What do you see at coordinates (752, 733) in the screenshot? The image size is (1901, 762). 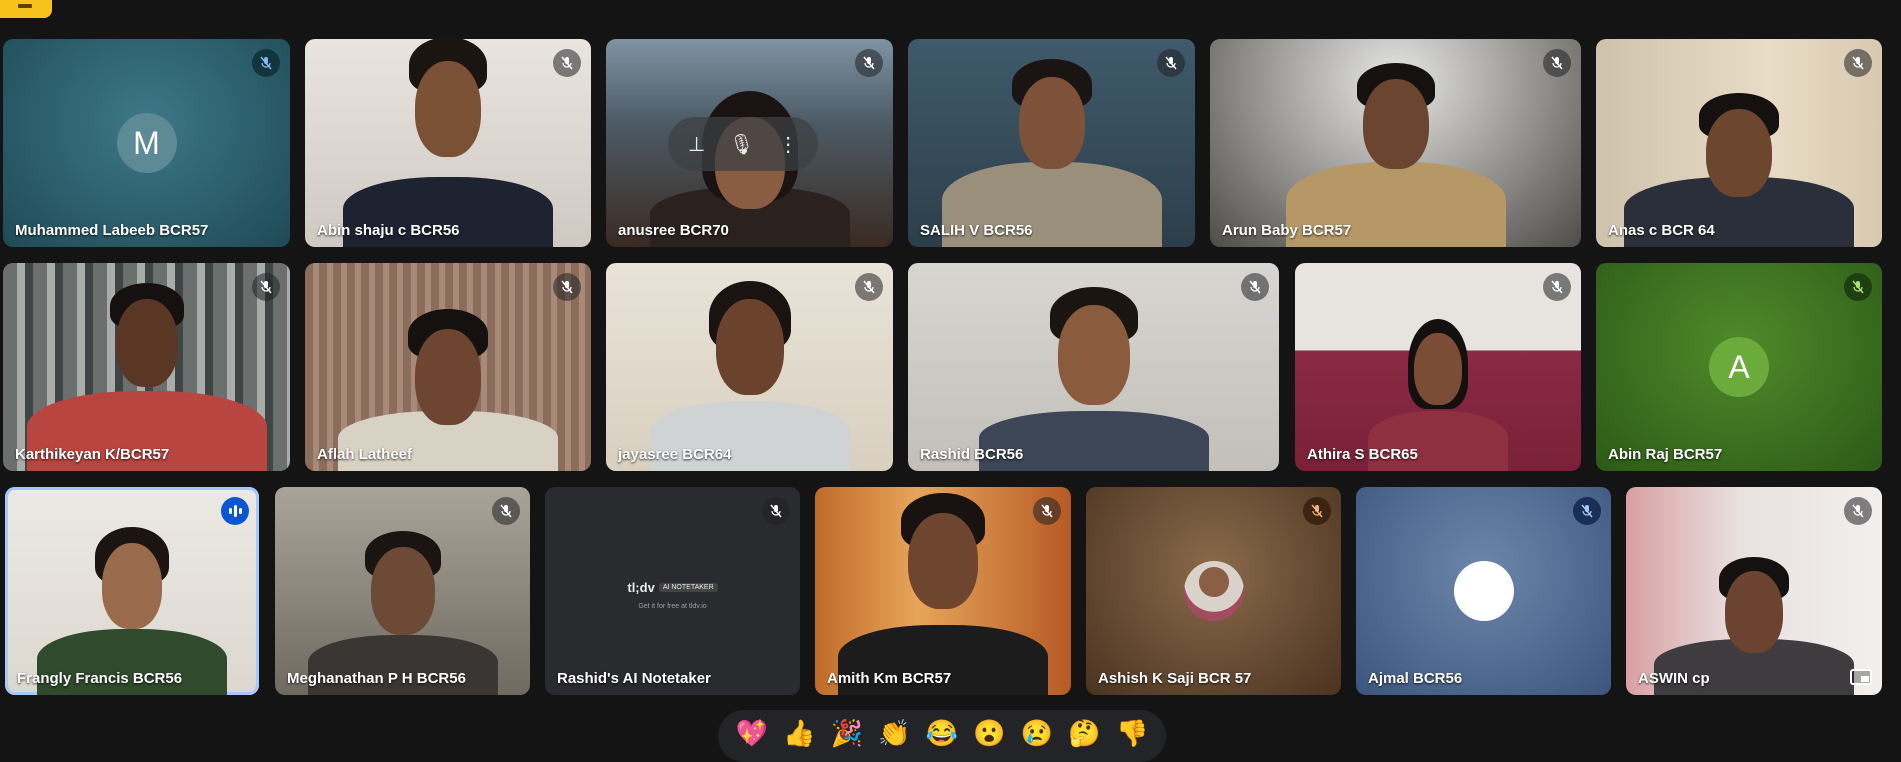 I see `reaction-sparkling-heart-icon: 💖` at bounding box center [752, 733].